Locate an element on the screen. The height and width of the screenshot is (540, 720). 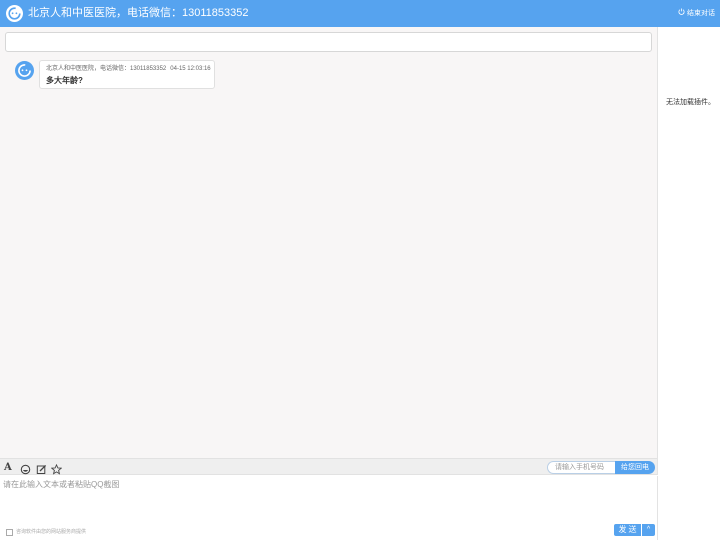
message-input is located at coordinates (328, 498).